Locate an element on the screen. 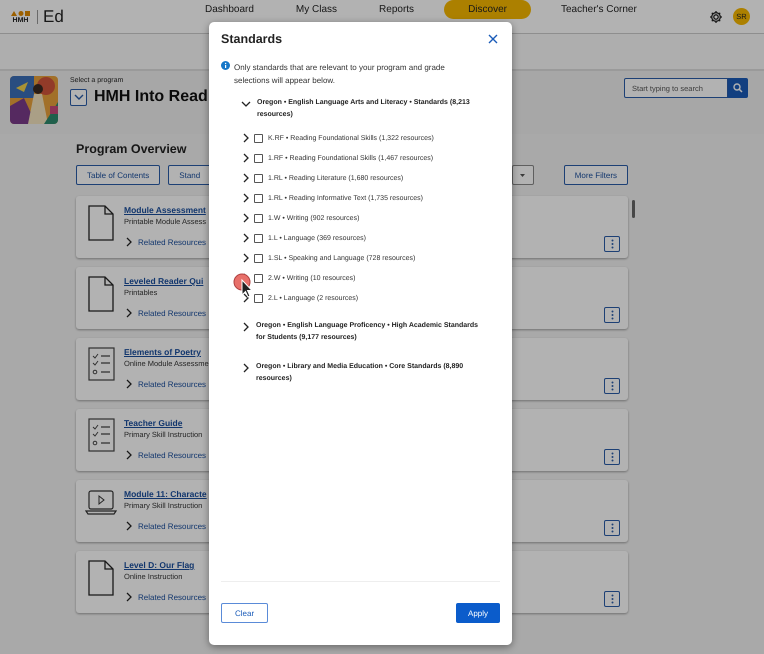 This screenshot has width=764, height=654. resource-title-link: Module 11: Characte is located at coordinates (165, 494).